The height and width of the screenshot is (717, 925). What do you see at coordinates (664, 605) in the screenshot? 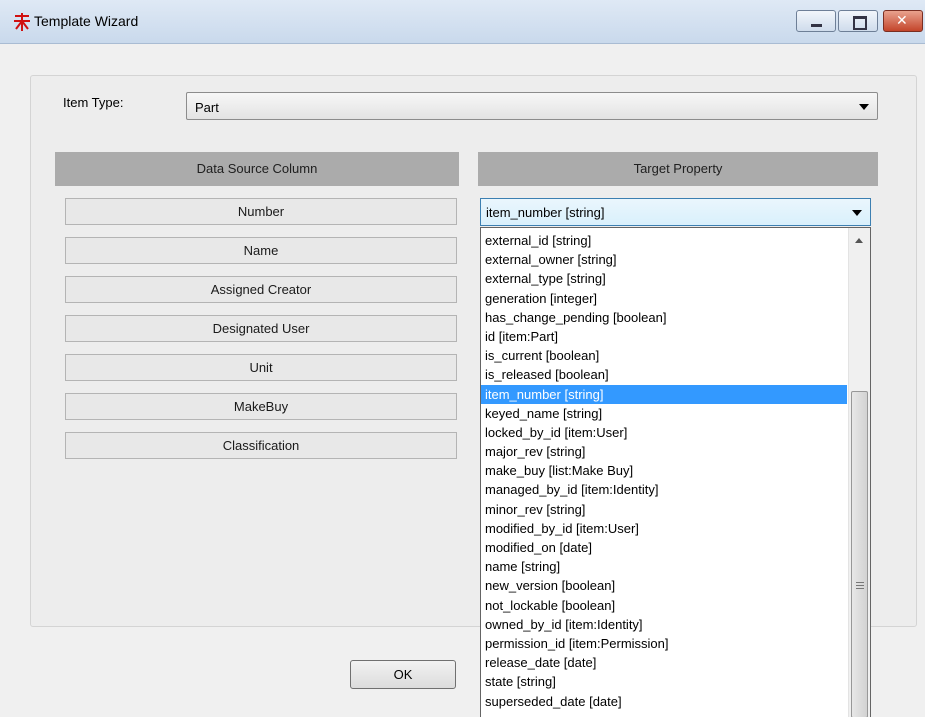
I see `list-option: not_lockable [boolean]` at bounding box center [664, 605].